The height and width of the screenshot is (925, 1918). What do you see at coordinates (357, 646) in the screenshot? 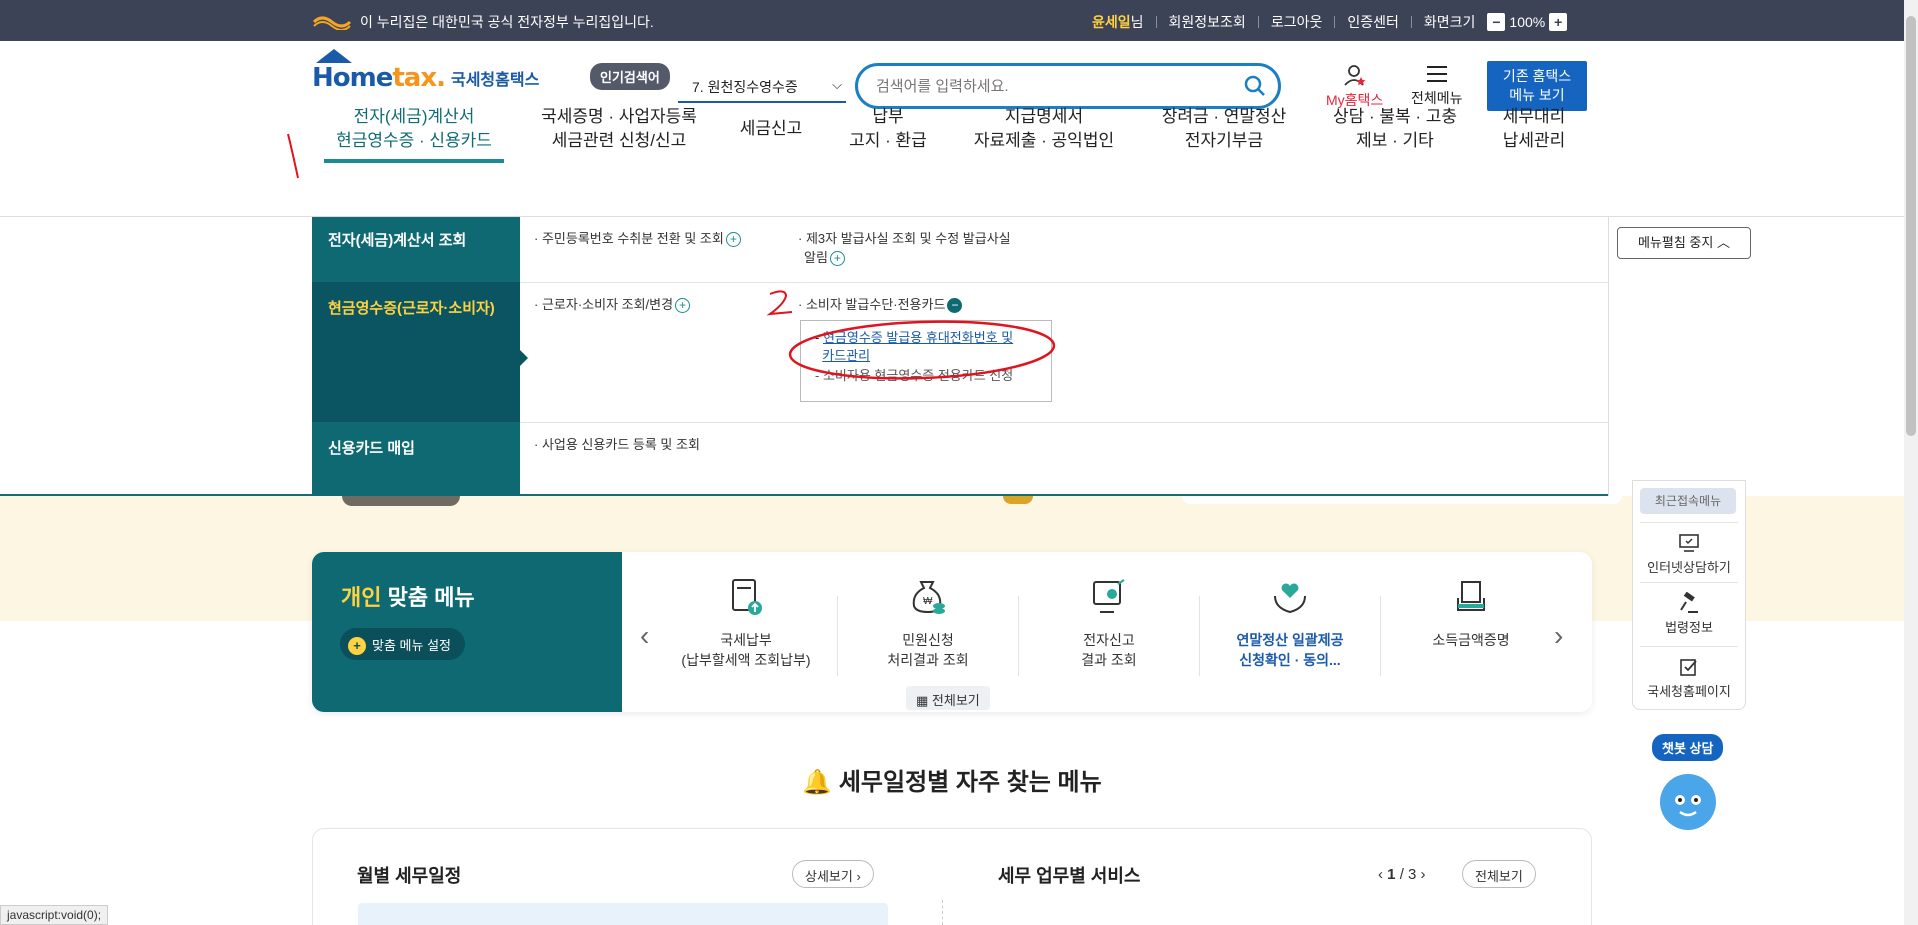
I see `plus-circle-icon: +` at bounding box center [357, 646].